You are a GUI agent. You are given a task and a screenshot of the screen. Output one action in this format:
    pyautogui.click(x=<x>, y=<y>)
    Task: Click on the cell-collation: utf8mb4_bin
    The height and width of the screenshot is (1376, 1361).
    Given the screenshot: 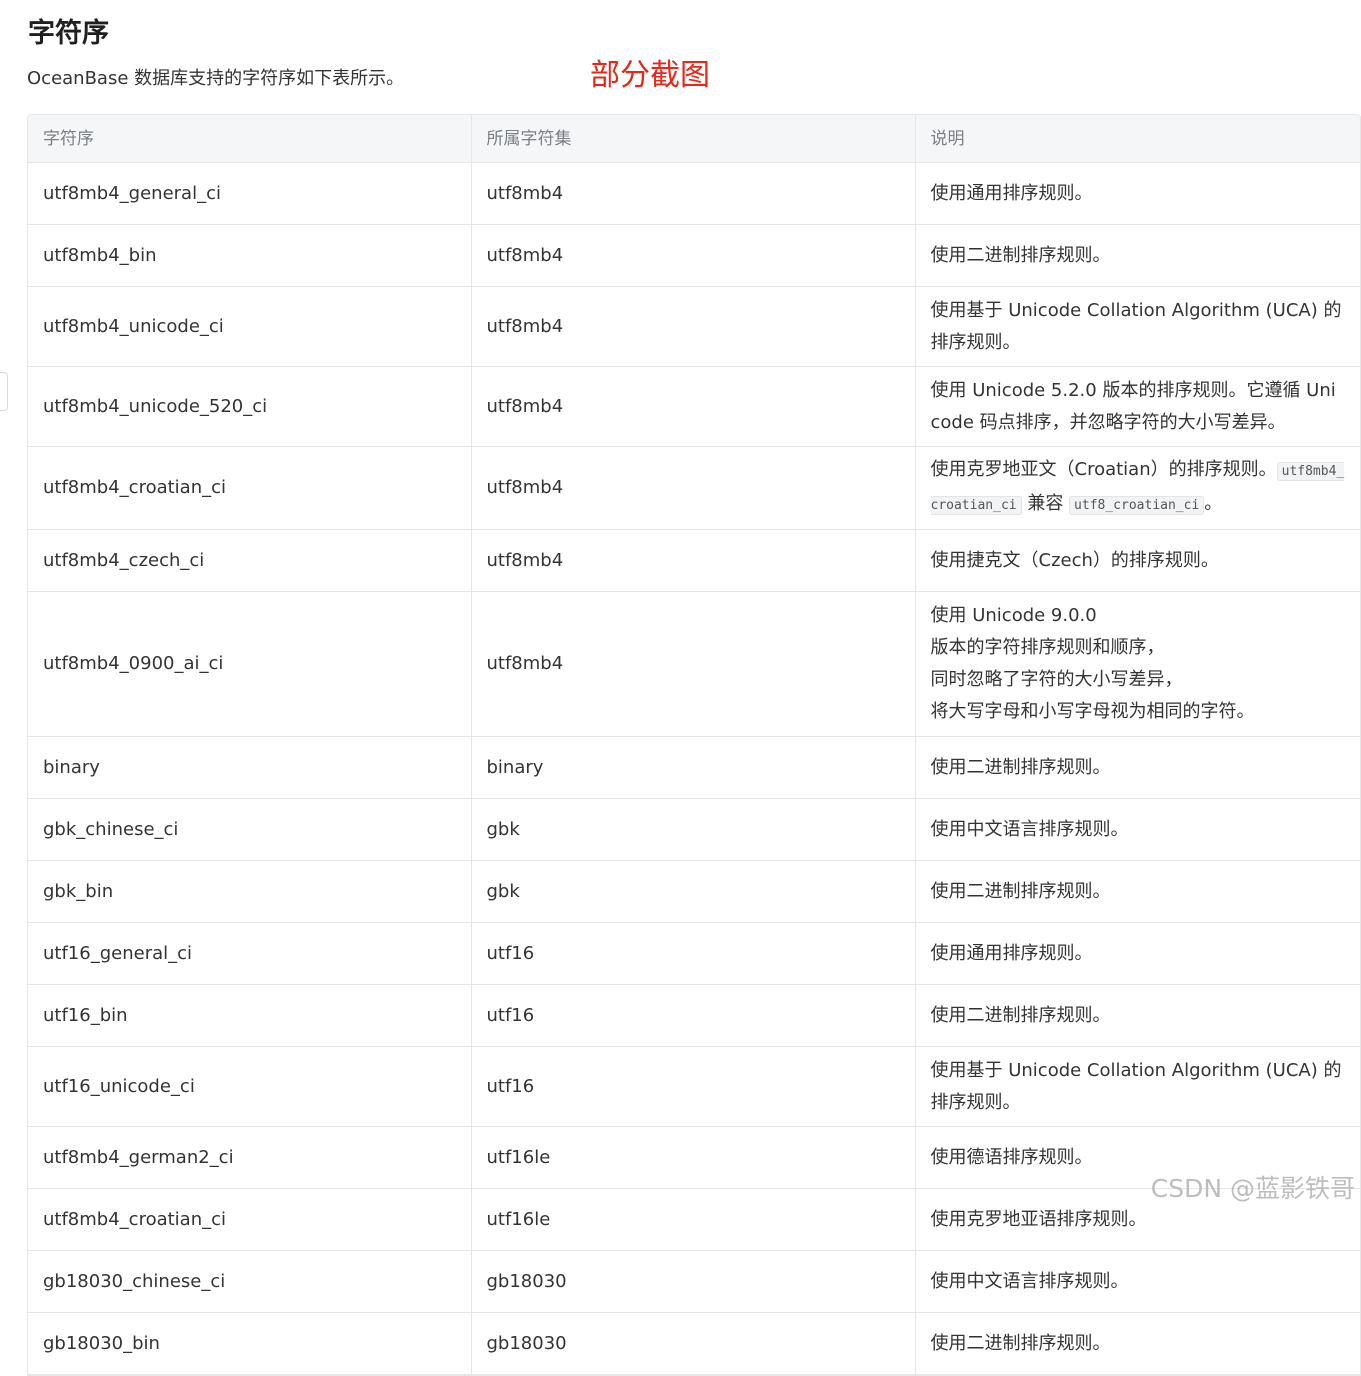 What is the action you would take?
    pyautogui.click(x=250, y=255)
    